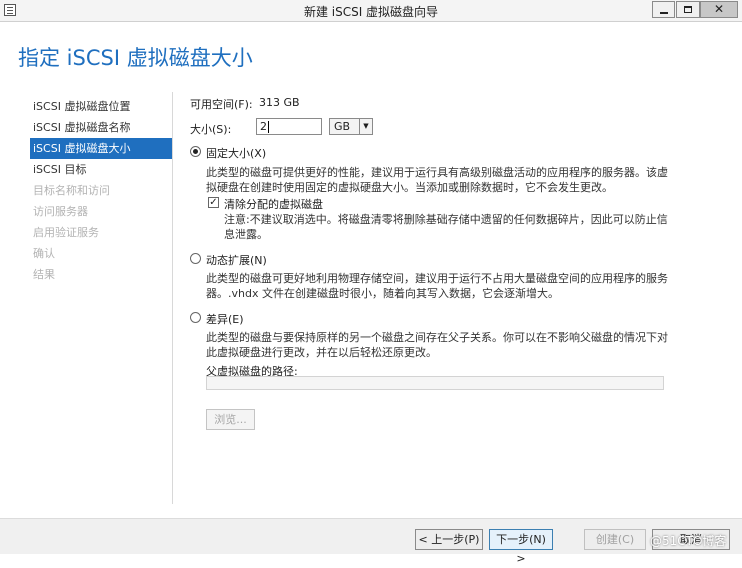  What do you see at coordinates (236, 260) in the screenshot?
I see `dynamic-expand-label: 动态扩展(N)` at bounding box center [236, 260].